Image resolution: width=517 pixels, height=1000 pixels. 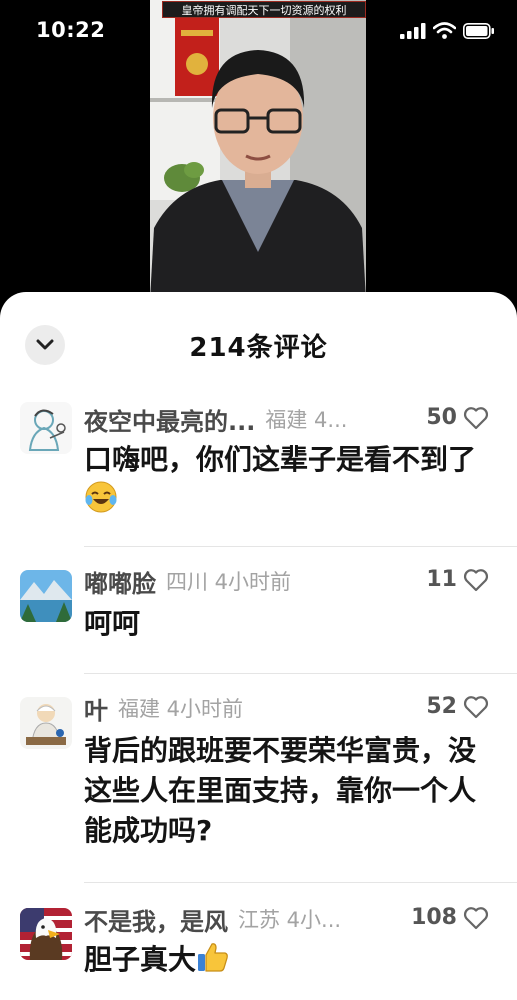 What do you see at coordinates (444, 30) in the screenshot?
I see `wifi-icon` at bounding box center [444, 30].